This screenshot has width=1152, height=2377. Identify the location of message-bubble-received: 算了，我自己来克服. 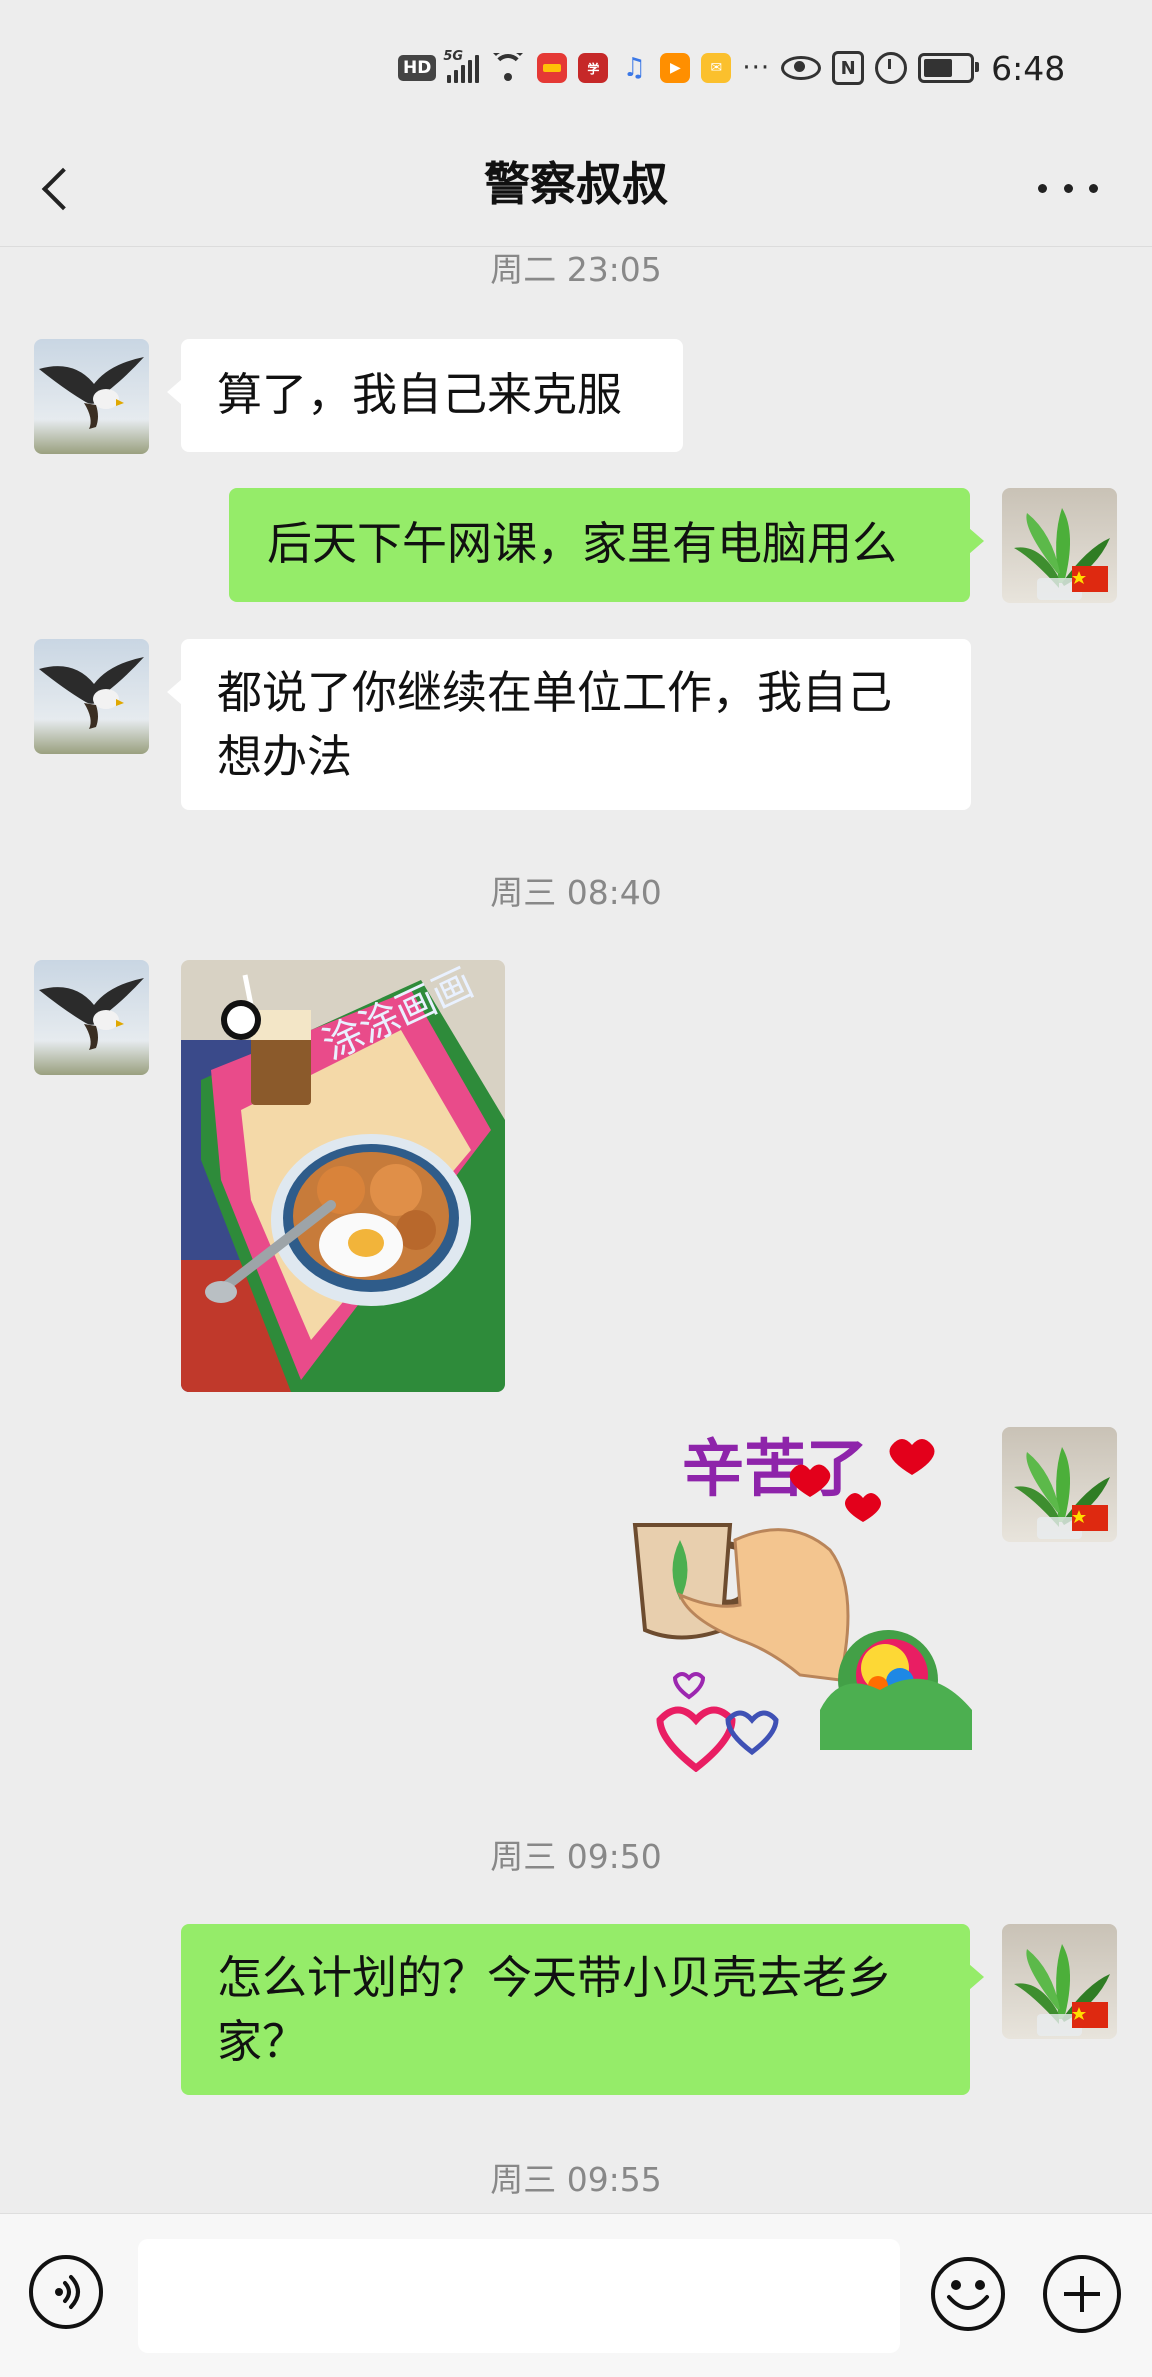
(425, 395).